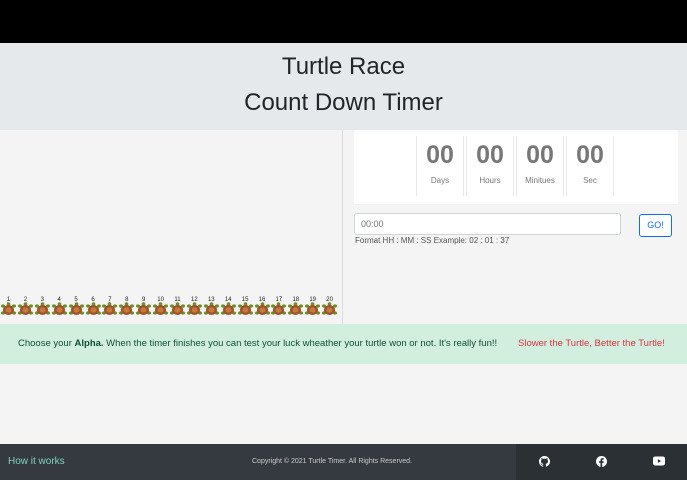 The width and height of the screenshot is (687, 480). I want to click on turtle-3: 3, so click(42, 308).